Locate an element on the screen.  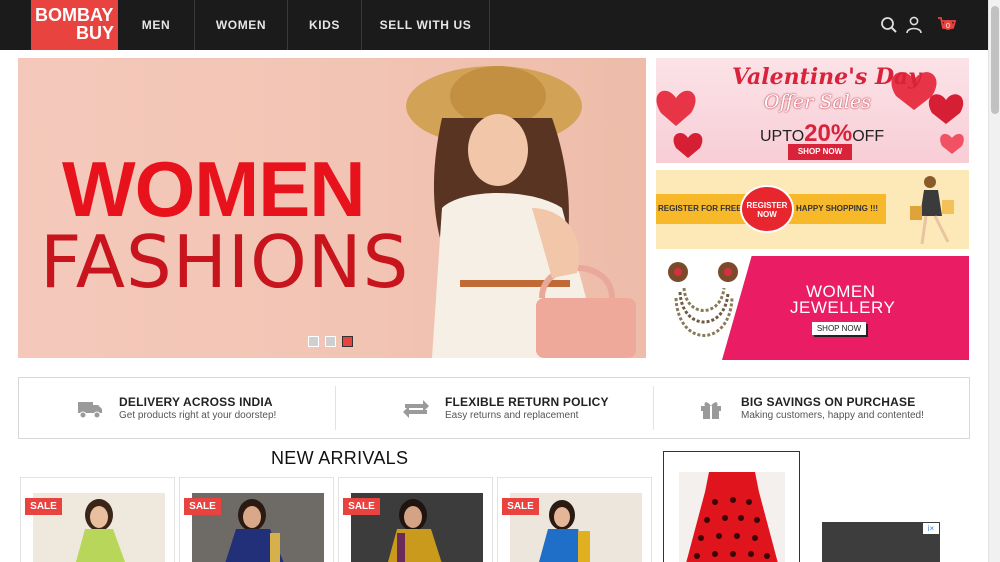
main-nav: MEN WOMEN KIDS SELL WITH US is located at coordinates (304, 25).